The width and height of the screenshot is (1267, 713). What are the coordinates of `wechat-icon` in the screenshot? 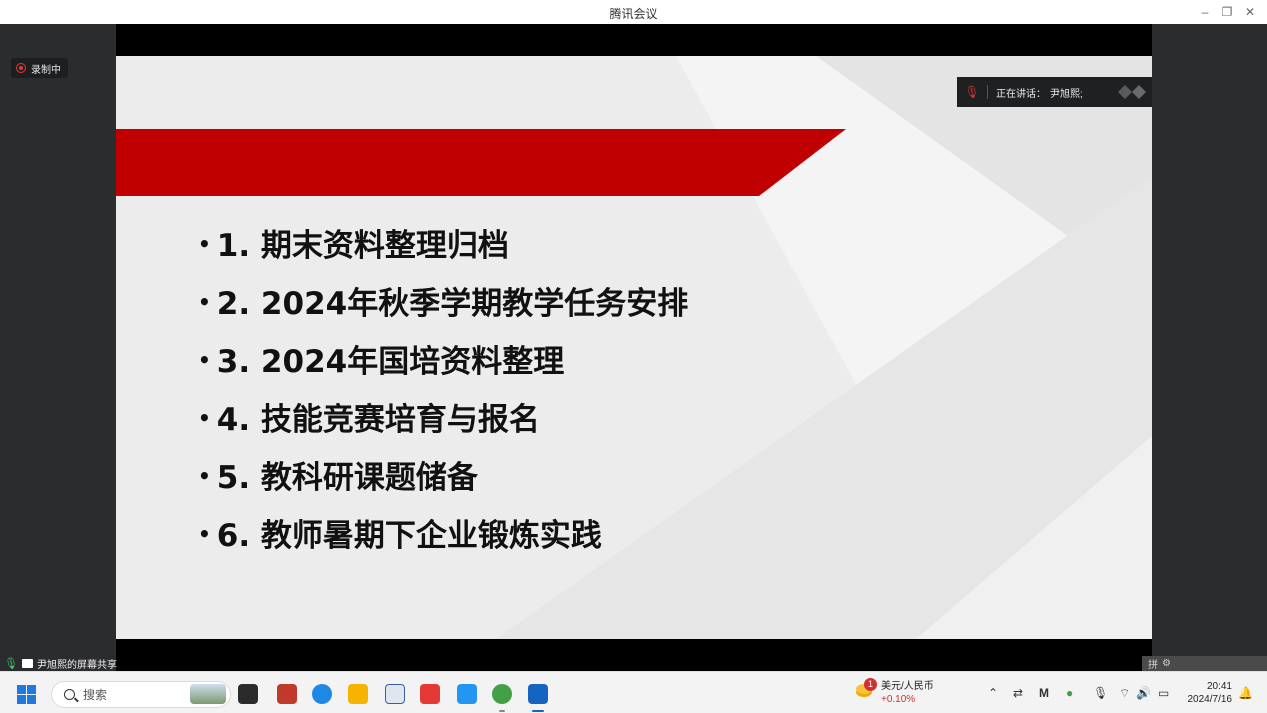 It's located at (502, 694).